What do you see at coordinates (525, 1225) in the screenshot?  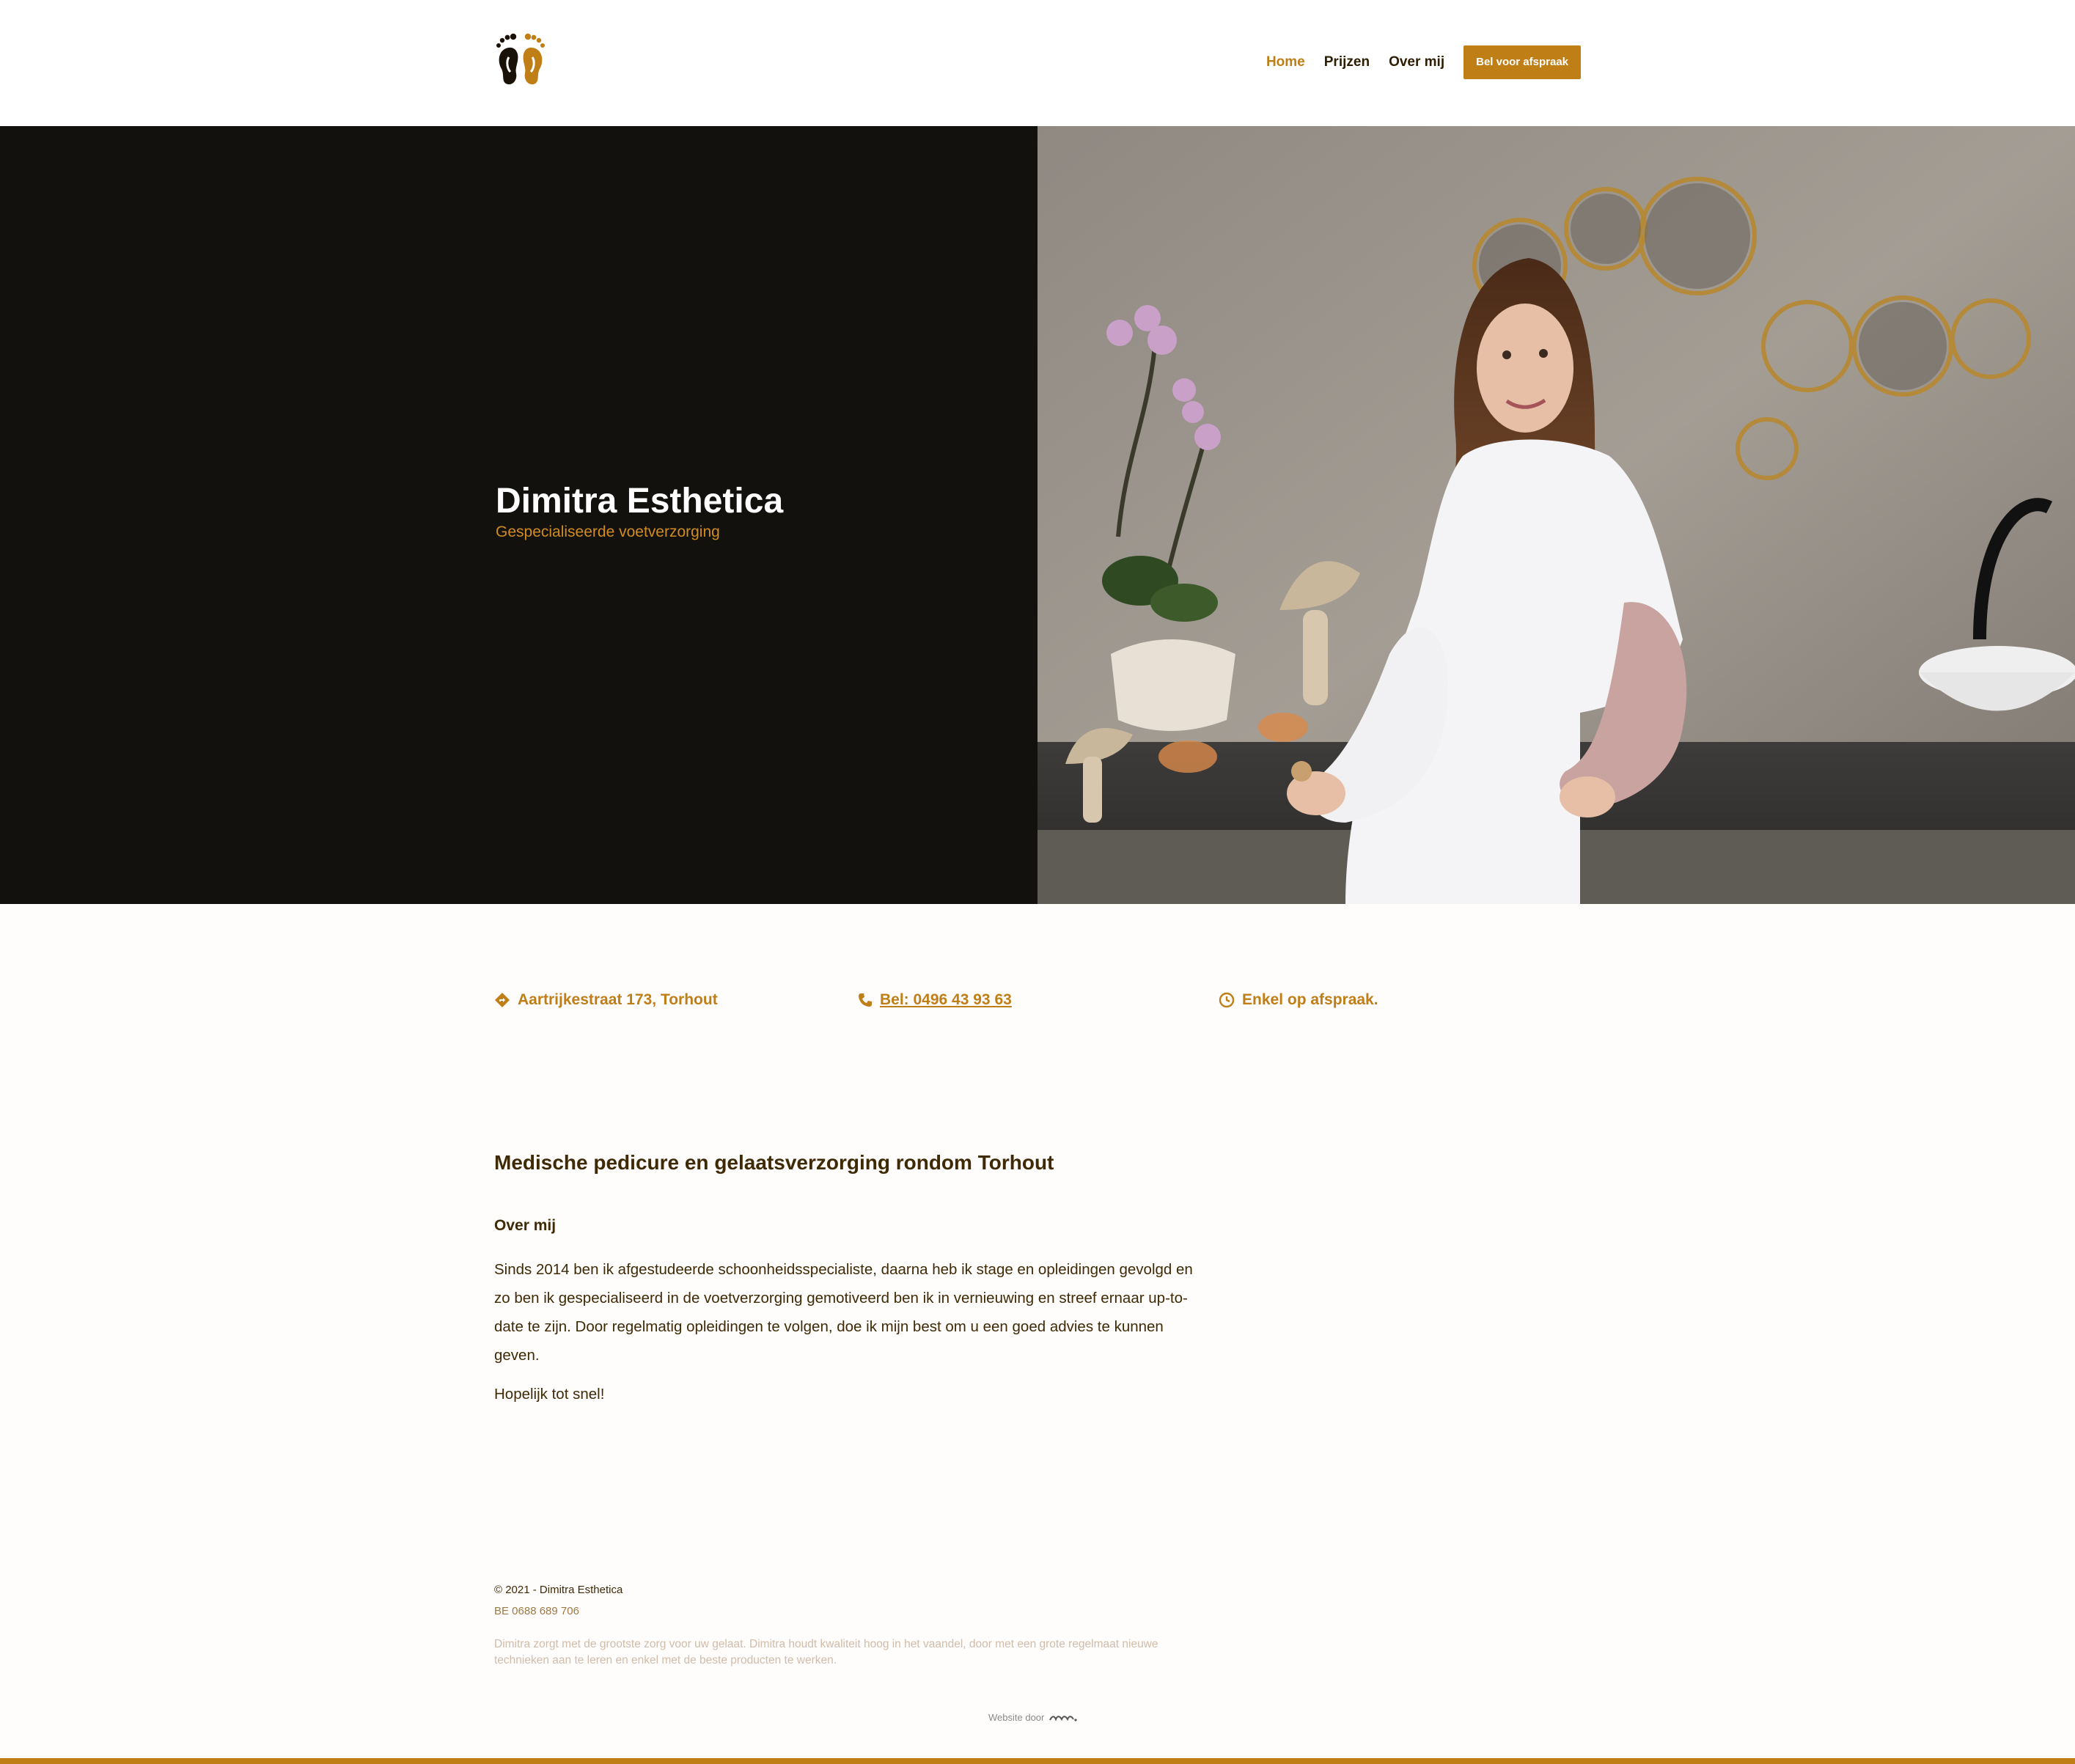 I see `about-heading: Over mij` at bounding box center [525, 1225].